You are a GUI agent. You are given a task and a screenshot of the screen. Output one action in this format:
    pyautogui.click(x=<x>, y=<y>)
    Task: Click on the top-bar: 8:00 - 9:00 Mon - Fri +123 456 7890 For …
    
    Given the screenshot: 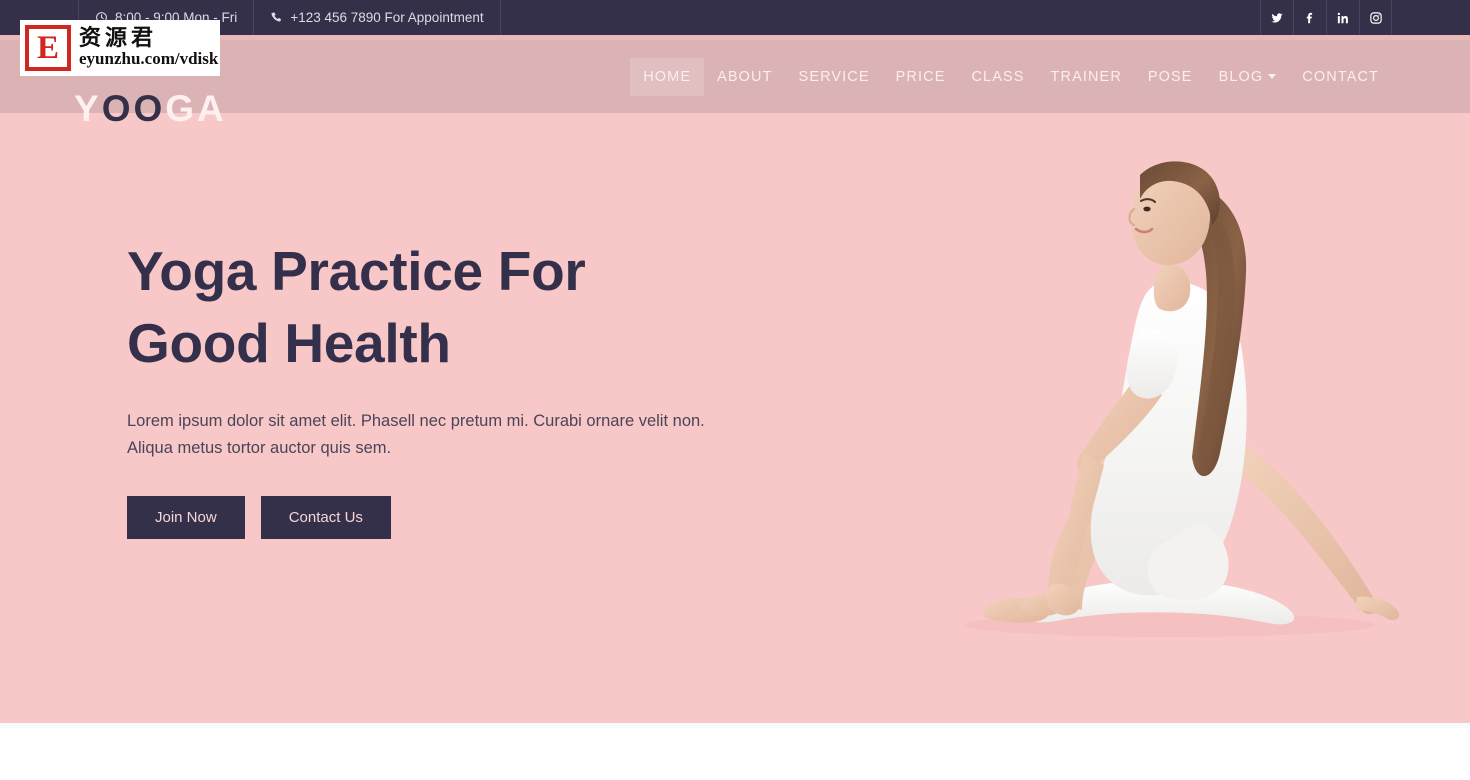 What is the action you would take?
    pyautogui.click(x=735, y=17)
    